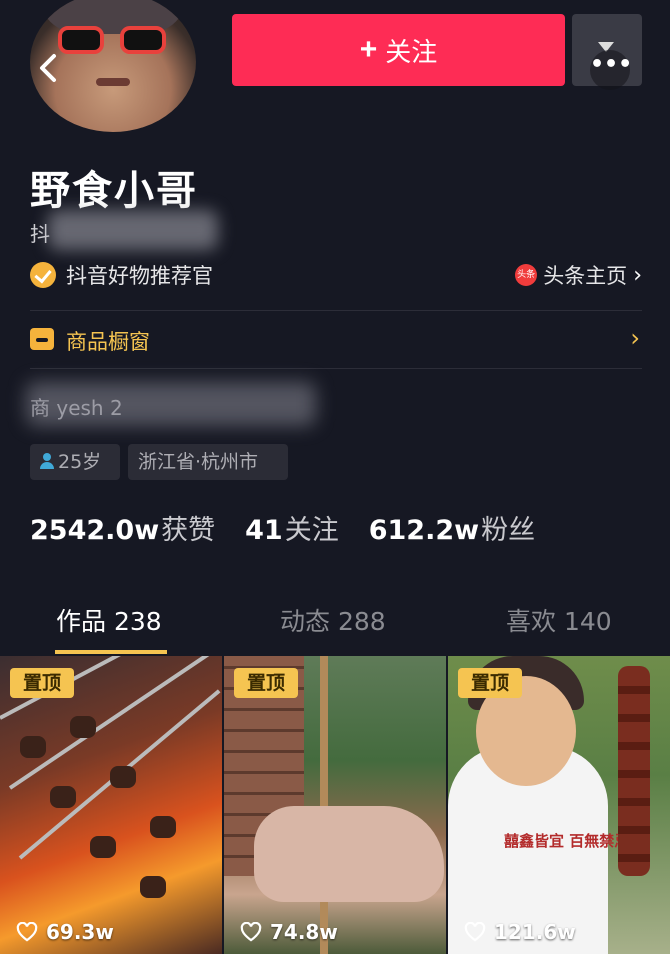  What do you see at coordinates (133, 230) in the screenshot?
I see `redacted-id-blur` at bounding box center [133, 230].